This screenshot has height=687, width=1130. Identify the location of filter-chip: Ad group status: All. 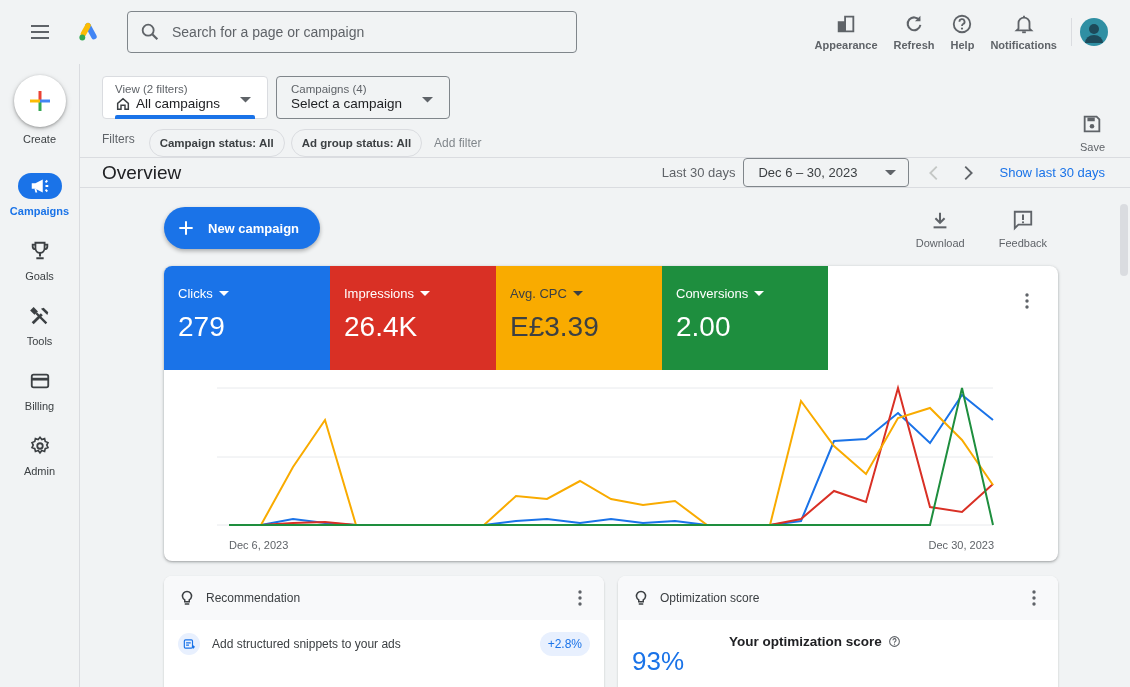
(356, 143).